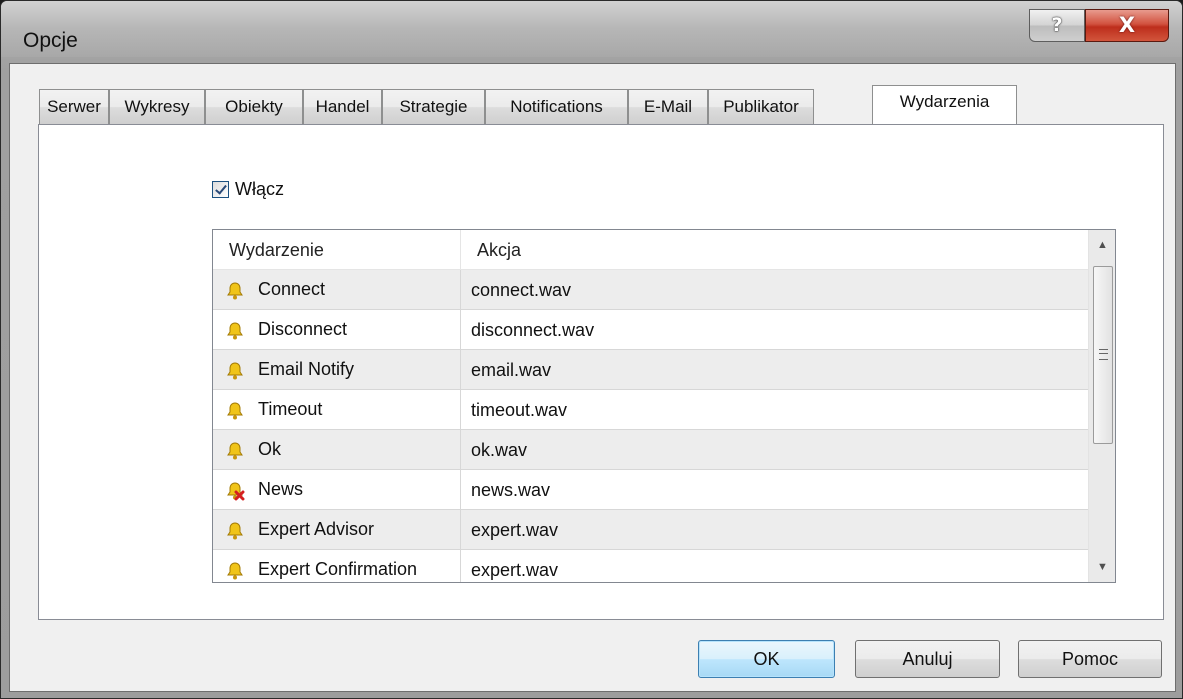  I want to click on event-action: news.wav, so click(511, 490).